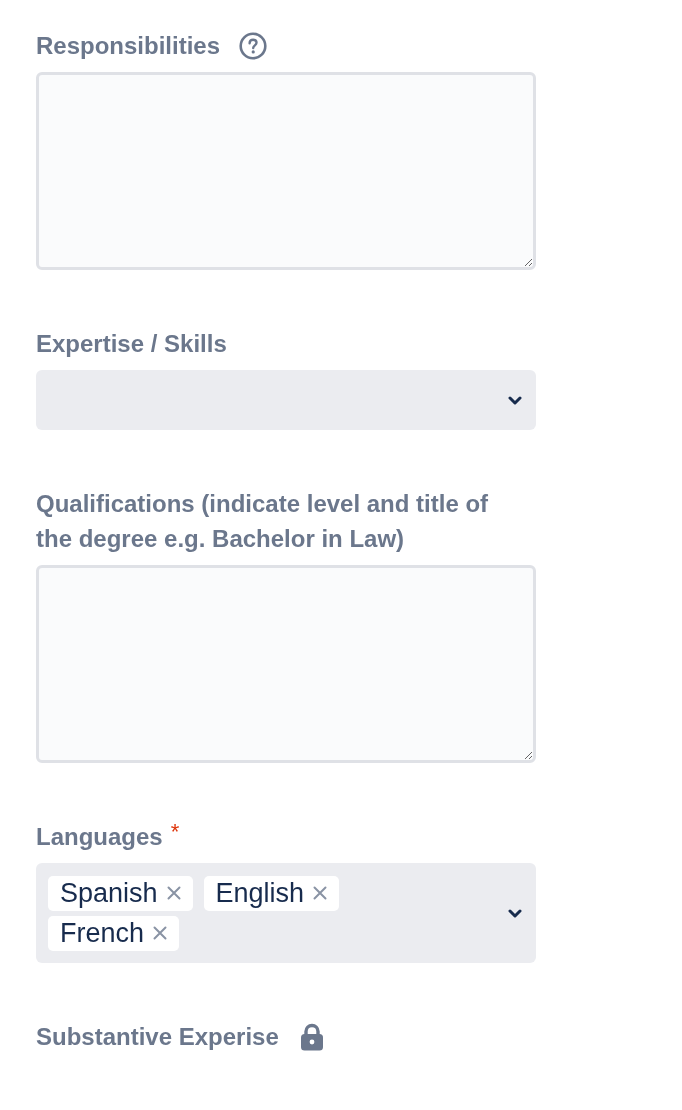  What do you see at coordinates (128, 46) in the screenshot?
I see `field-label: Responsibilities` at bounding box center [128, 46].